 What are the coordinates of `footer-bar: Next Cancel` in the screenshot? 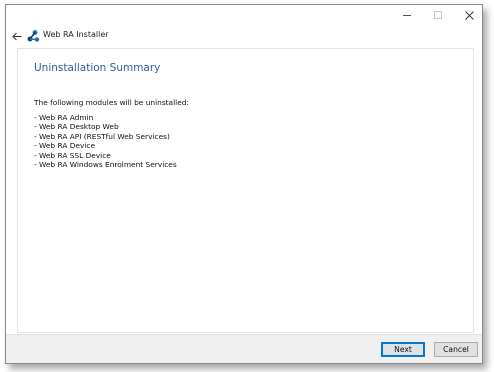 It's located at (244, 348).